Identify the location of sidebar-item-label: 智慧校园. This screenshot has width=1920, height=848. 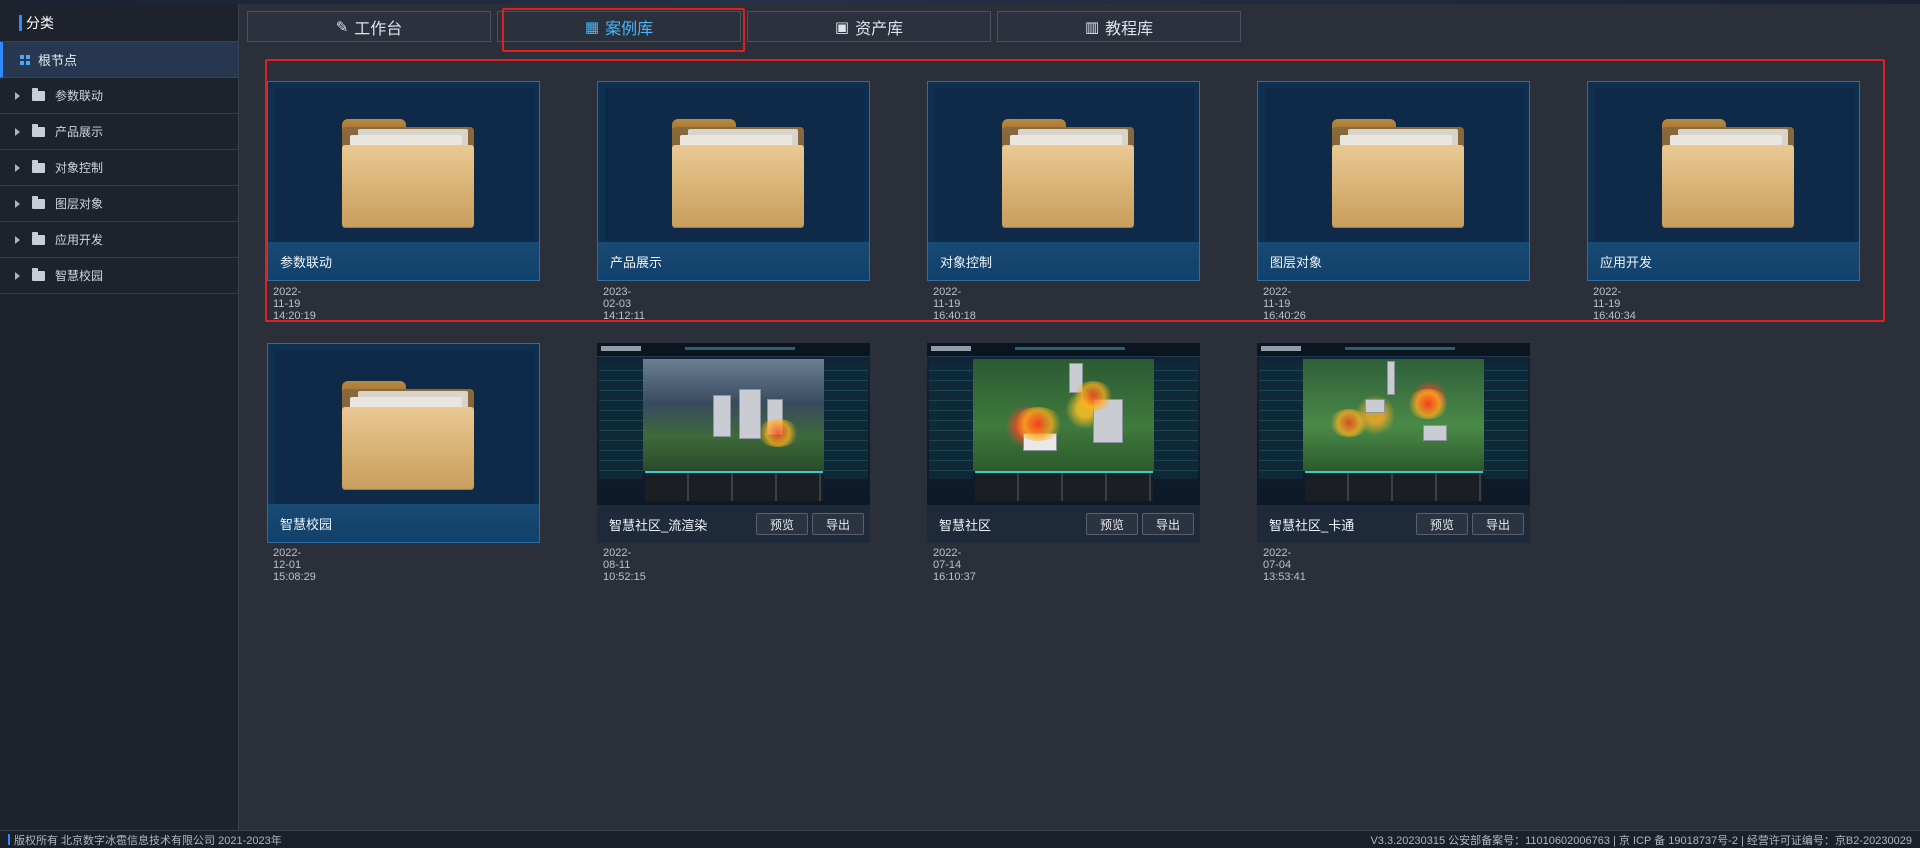
(79, 276).